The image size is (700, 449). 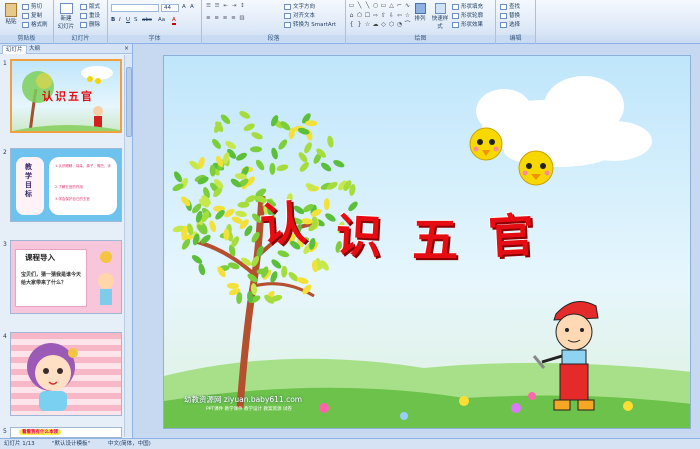 I want to click on watermark-subtext: PPT课件 教学课件 教学设计 教案资源 试卷, so click(x=249, y=409).